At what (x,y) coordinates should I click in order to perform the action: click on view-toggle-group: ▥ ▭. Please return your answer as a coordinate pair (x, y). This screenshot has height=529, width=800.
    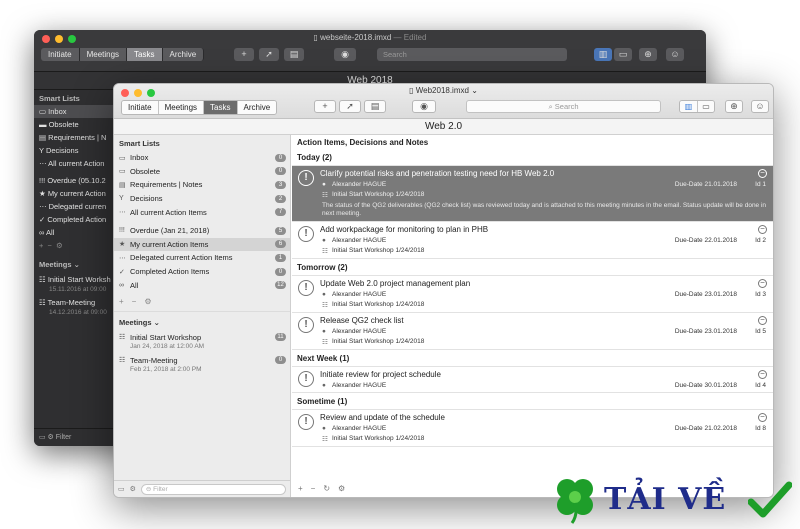
    Looking at the image, I should click on (697, 106).